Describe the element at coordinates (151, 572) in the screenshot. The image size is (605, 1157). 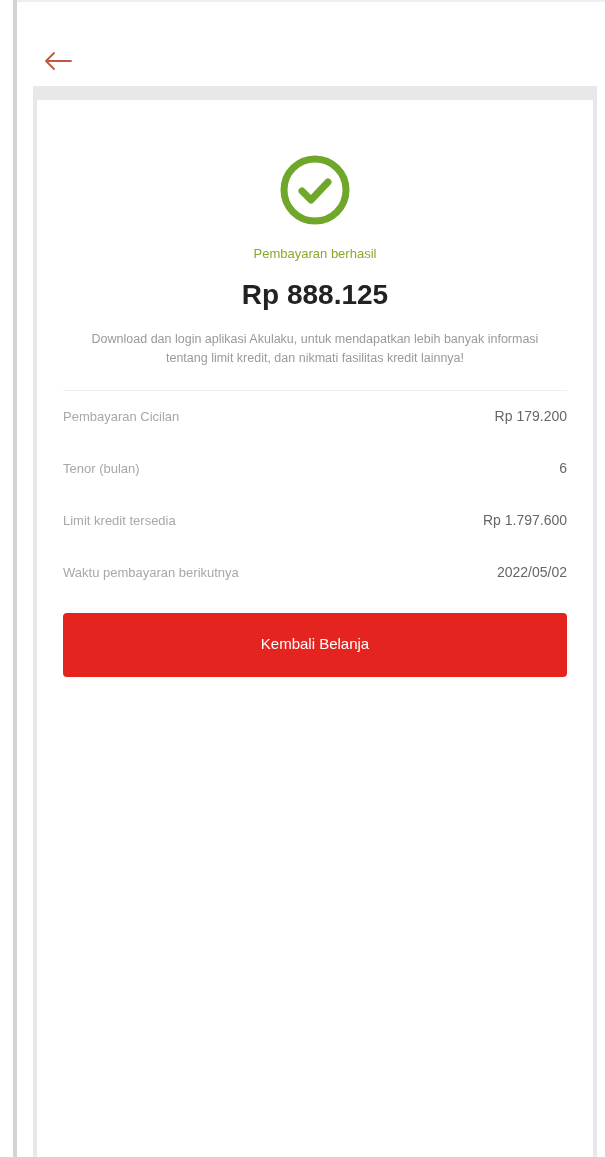
I see `detail-label: Waktu pembayaran berikutnya` at that location.